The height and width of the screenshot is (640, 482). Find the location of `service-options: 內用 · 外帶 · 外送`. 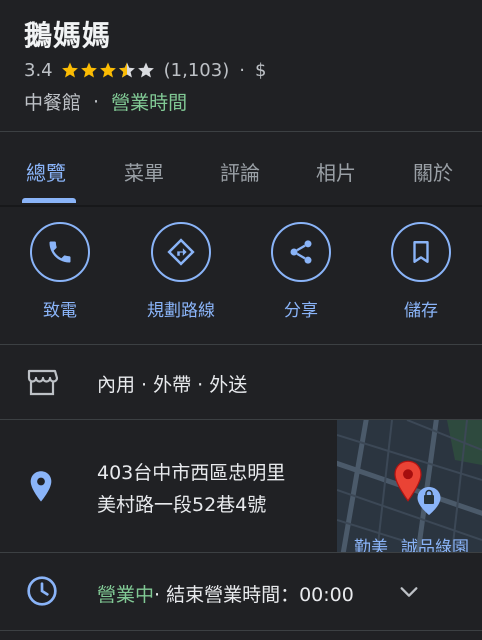

service-options: 內用 · 外帶 · 外送 is located at coordinates (172, 385).